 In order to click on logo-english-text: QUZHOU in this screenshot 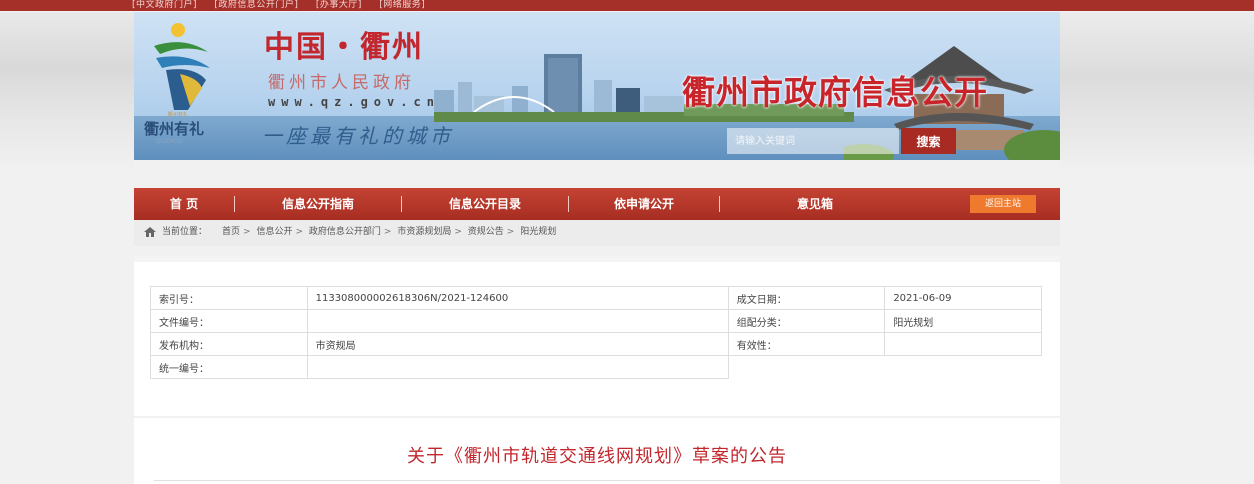, I will do `click(169, 141)`.